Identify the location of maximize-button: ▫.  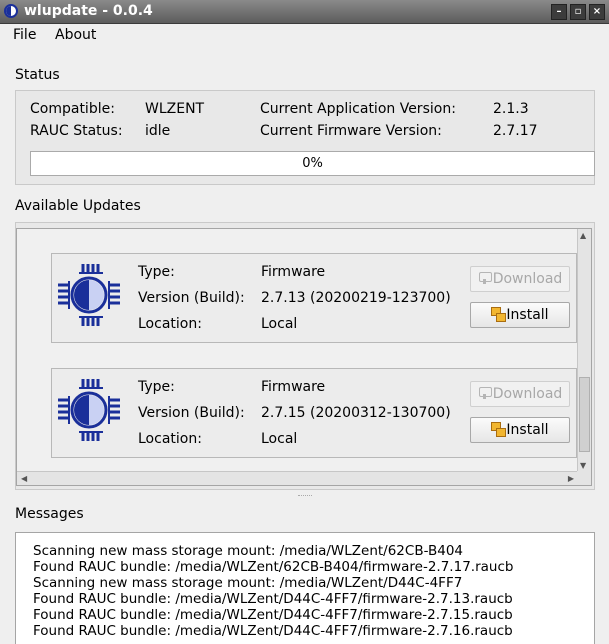
(578, 12).